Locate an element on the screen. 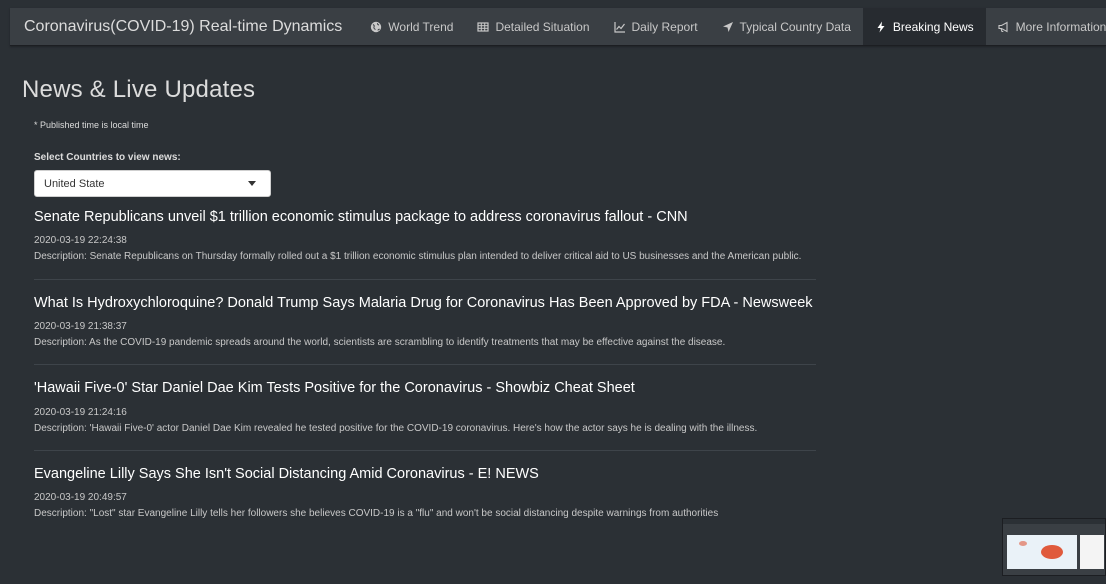 The height and width of the screenshot is (584, 1106). page-title: News & Live Updates is located at coordinates (139, 89).